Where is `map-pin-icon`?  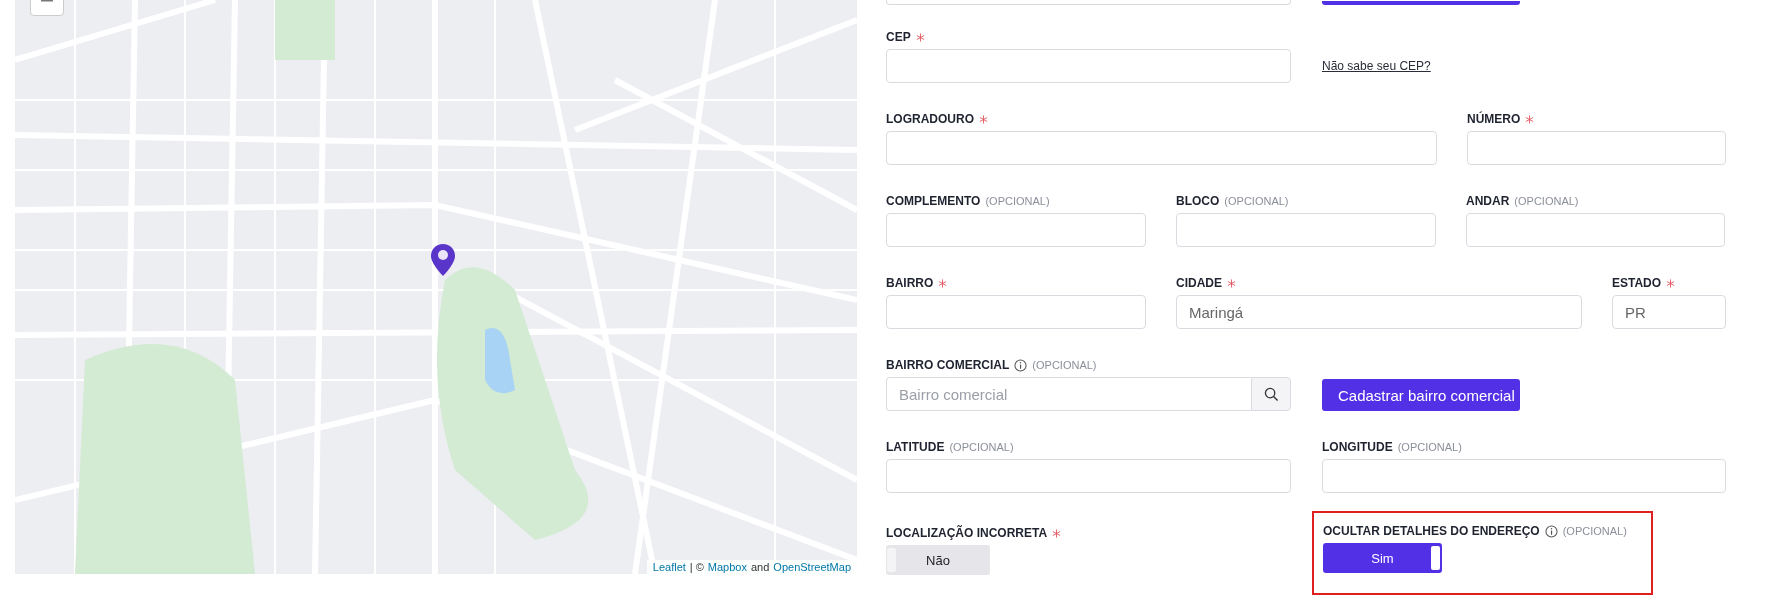 map-pin-icon is located at coordinates (443, 260).